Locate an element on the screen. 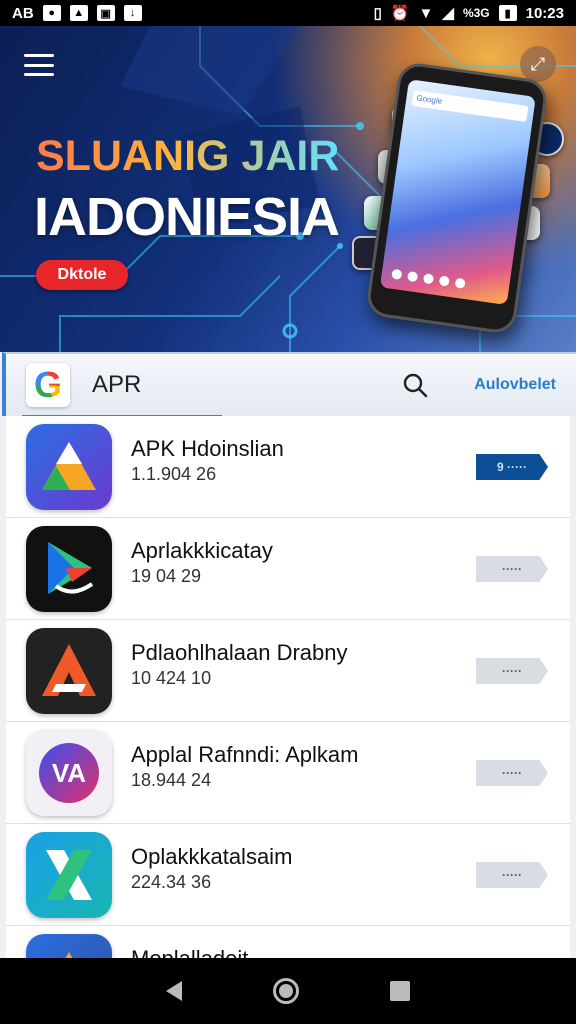  image-icon: ▲ is located at coordinates (78, 13).